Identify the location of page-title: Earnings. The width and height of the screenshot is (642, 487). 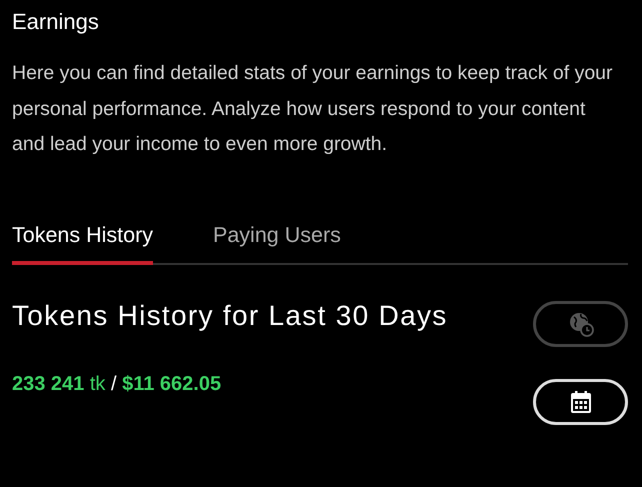
(56, 22).